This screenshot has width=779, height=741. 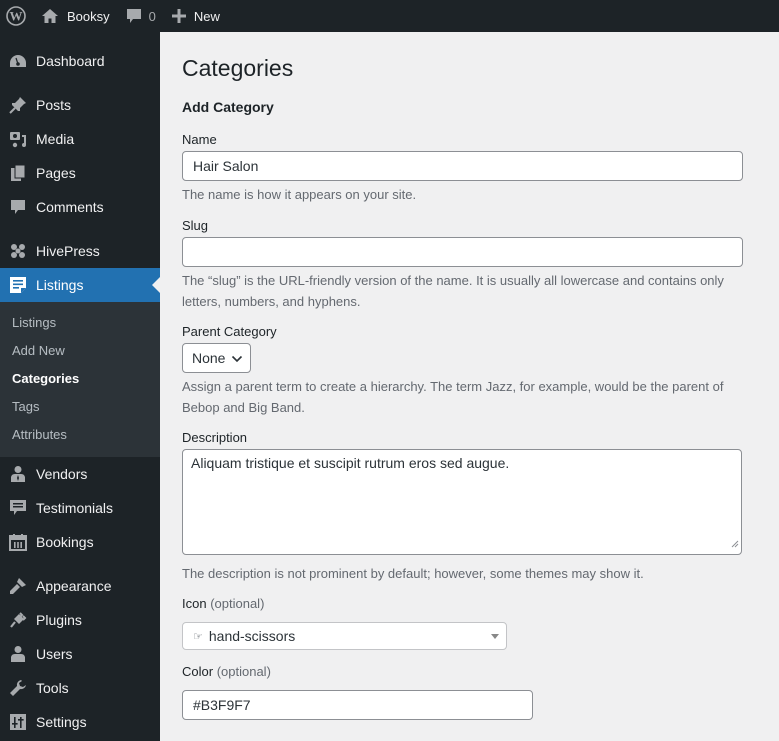 I want to click on sidebar-item-vendors: Vendors, so click(x=80, y=474).